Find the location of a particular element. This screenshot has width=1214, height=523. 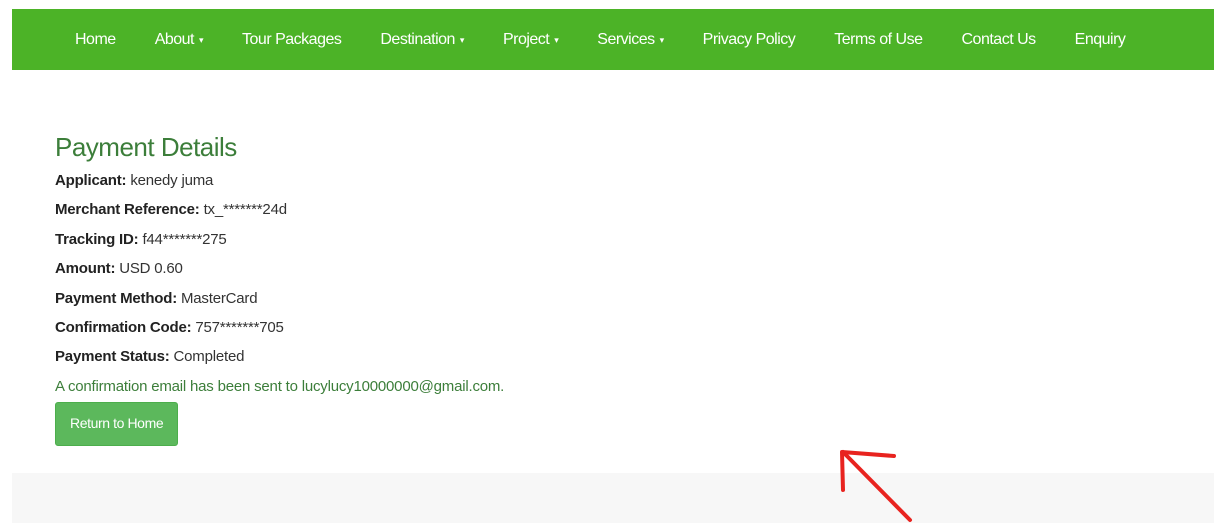

merchant-reference-row: Merchant Reference: tx_*******24d is located at coordinates (279, 209).